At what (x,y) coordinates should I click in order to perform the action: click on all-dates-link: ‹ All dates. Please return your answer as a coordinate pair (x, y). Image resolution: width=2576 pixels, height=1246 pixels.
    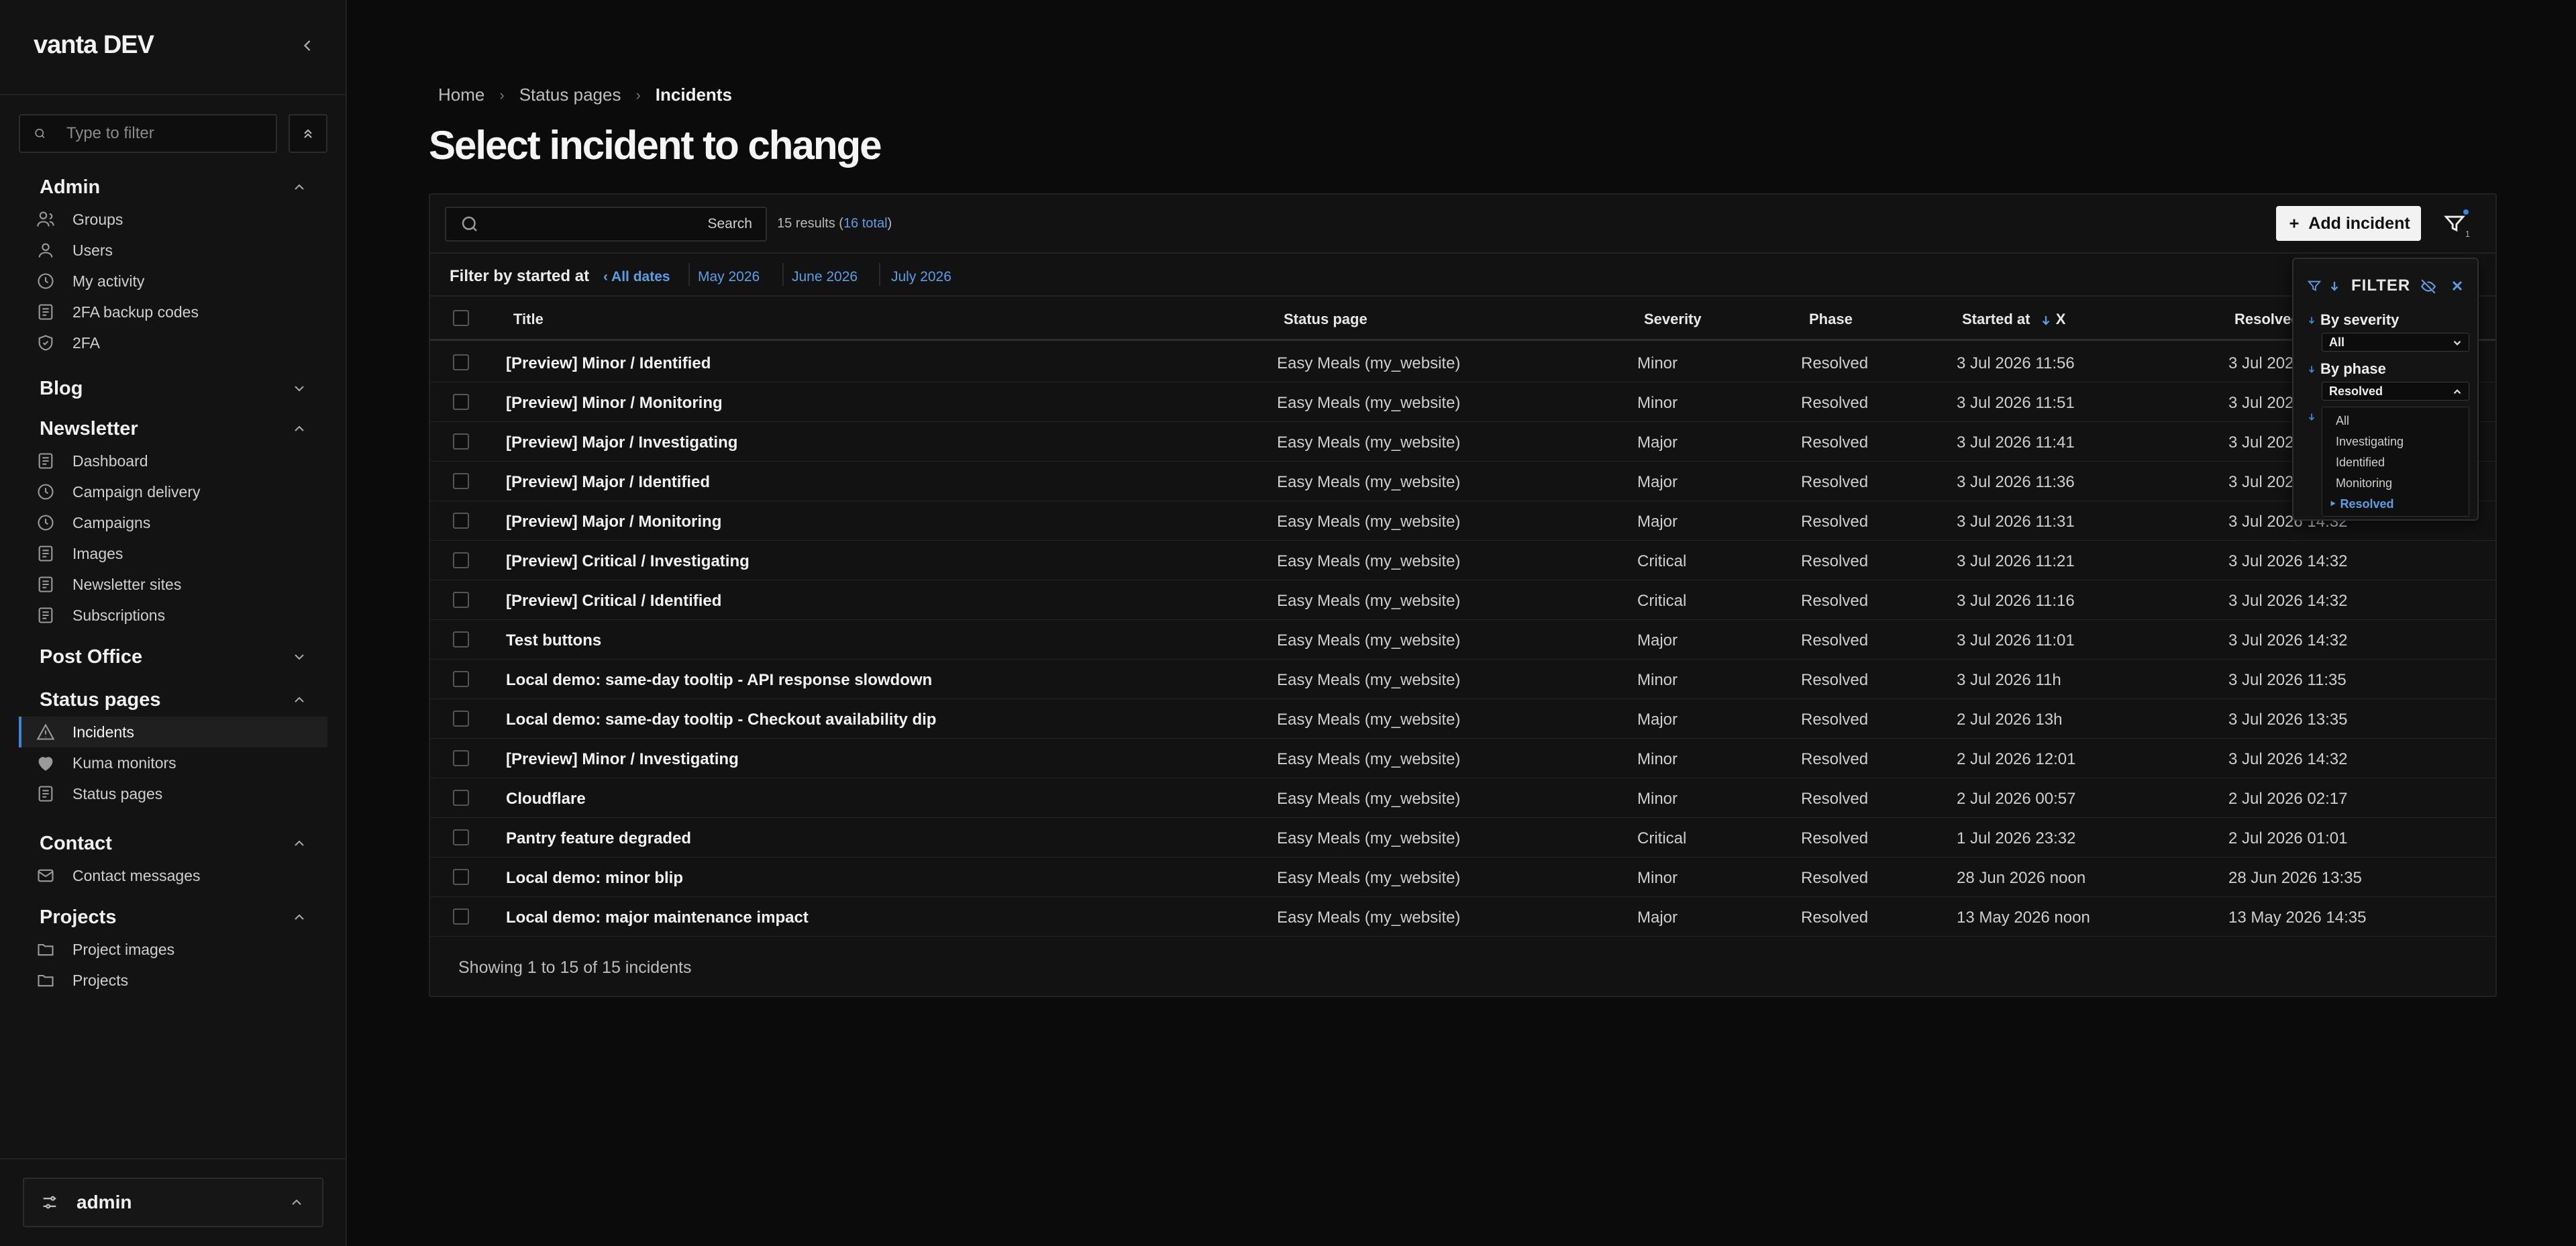
    Looking at the image, I should click on (636, 277).